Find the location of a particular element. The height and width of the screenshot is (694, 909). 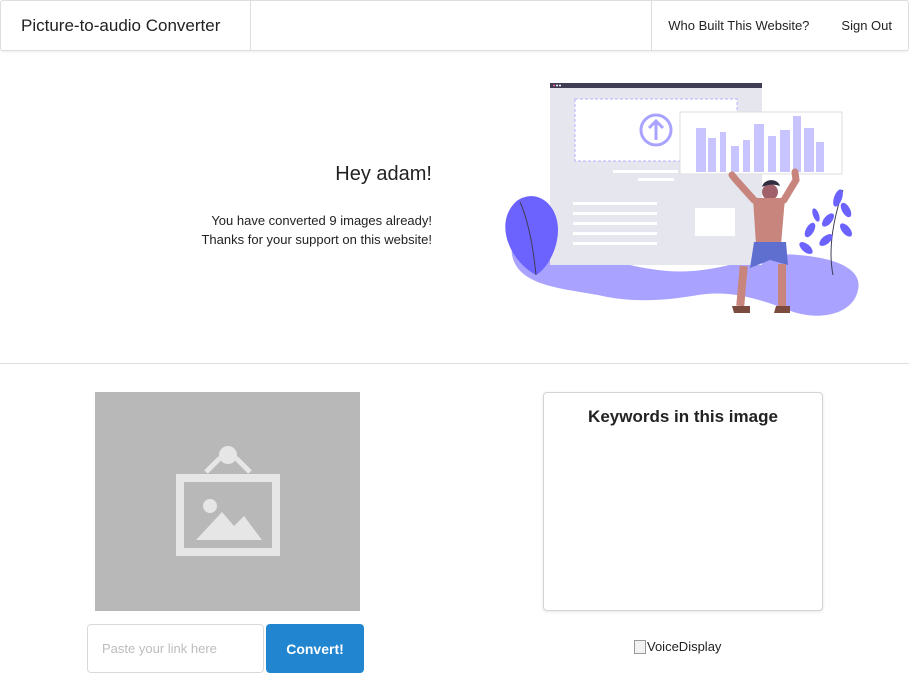

image-preview is located at coordinates (227, 501).